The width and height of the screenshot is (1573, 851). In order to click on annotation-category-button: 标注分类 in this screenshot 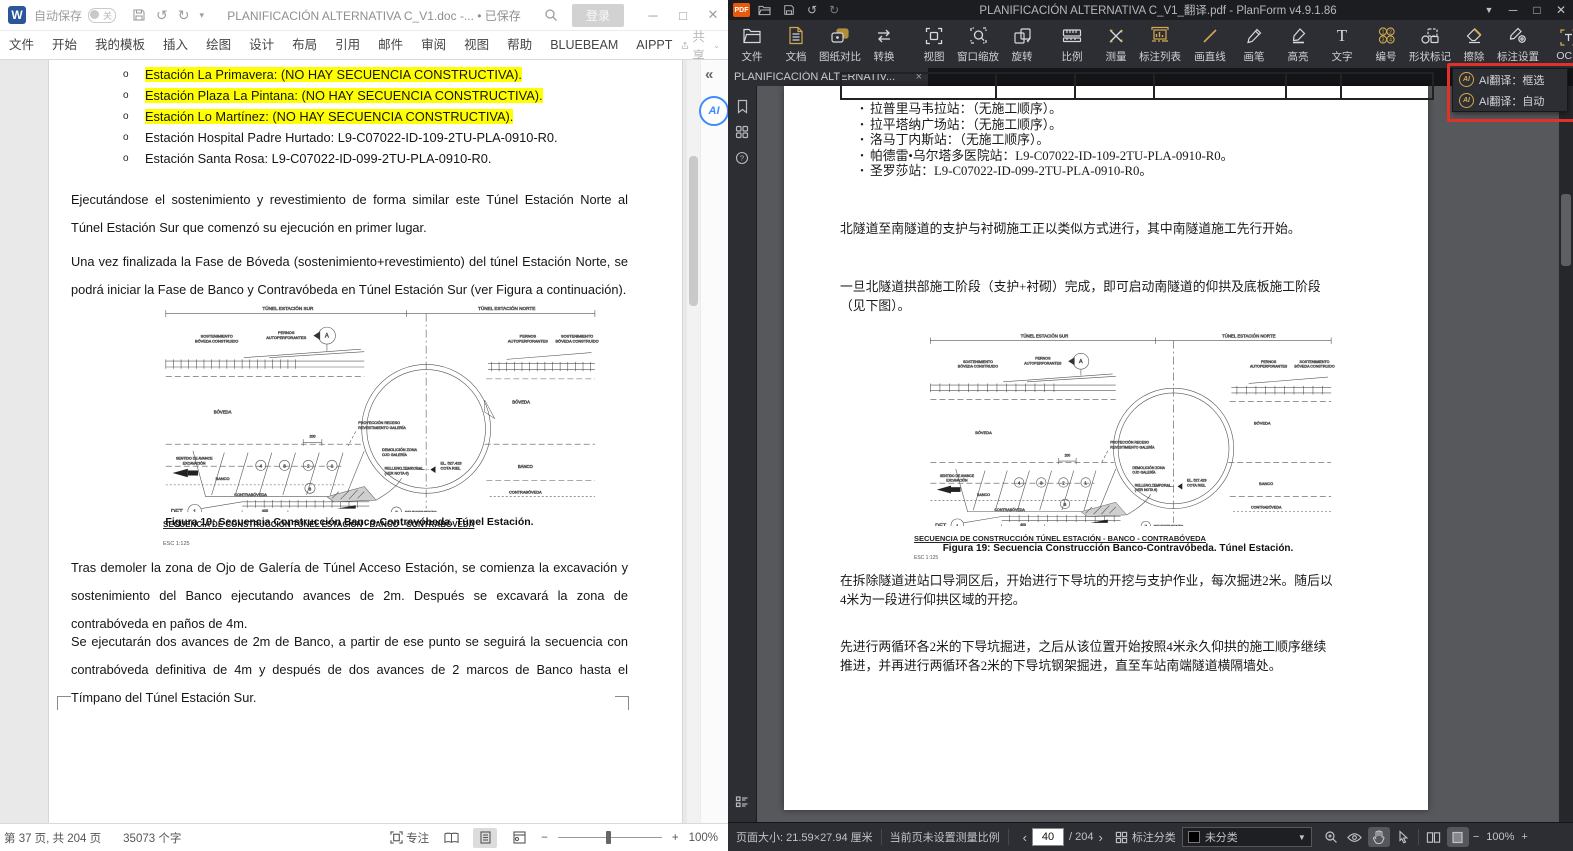, I will do `click(1145, 837)`.